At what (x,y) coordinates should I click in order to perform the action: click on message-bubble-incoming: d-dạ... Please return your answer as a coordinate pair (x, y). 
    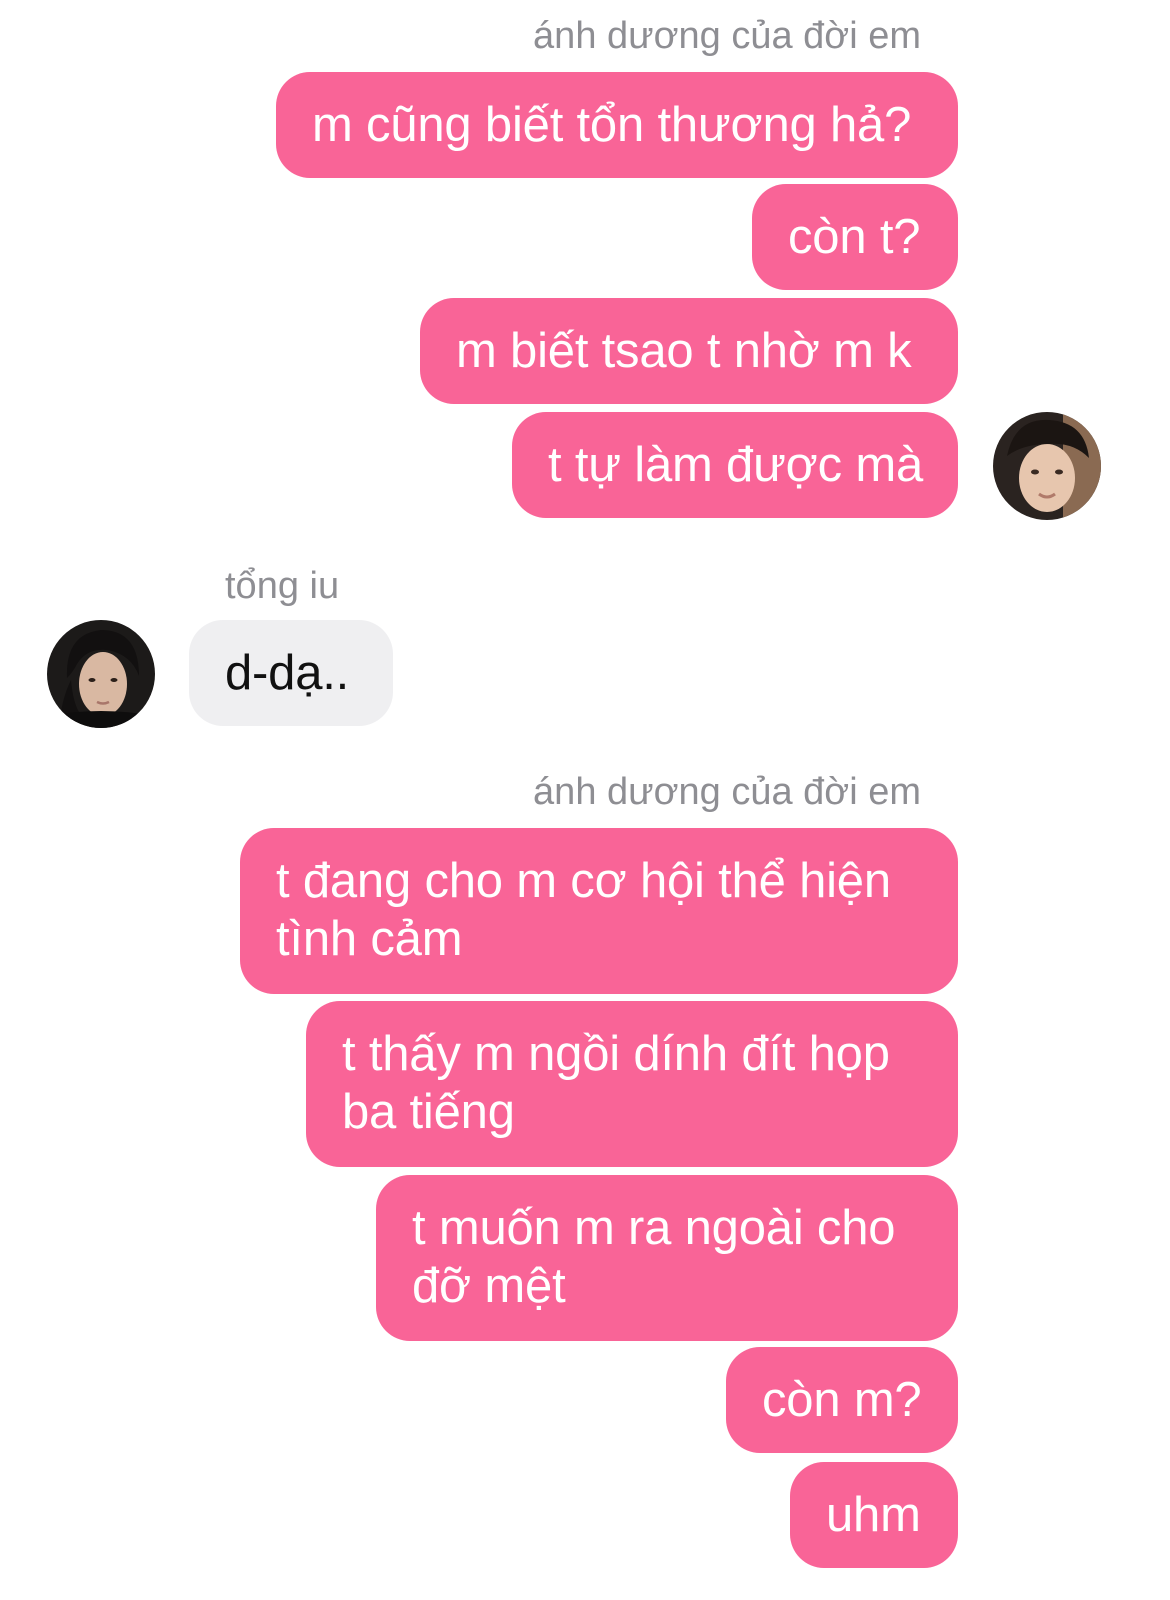
    Looking at the image, I should click on (291, 673).